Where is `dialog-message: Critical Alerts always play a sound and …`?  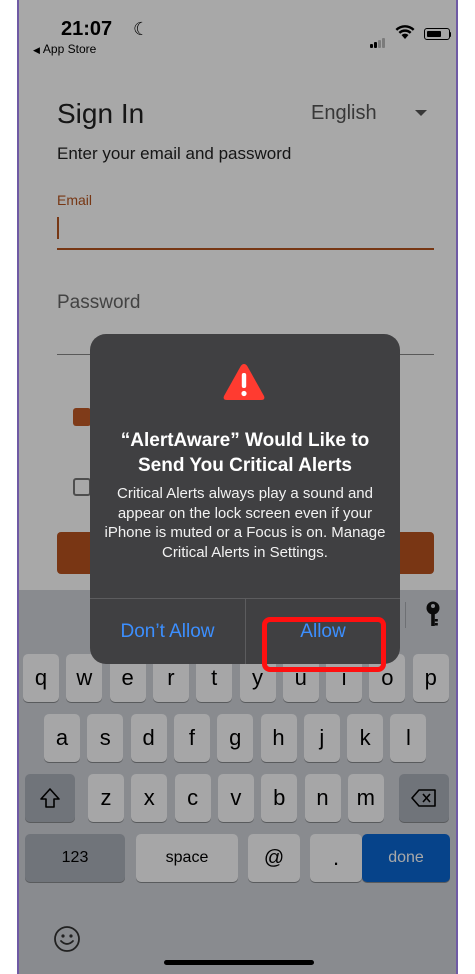 dialog-message: Critical Alerts always play a sound and … is located at coordinates (245, 523).